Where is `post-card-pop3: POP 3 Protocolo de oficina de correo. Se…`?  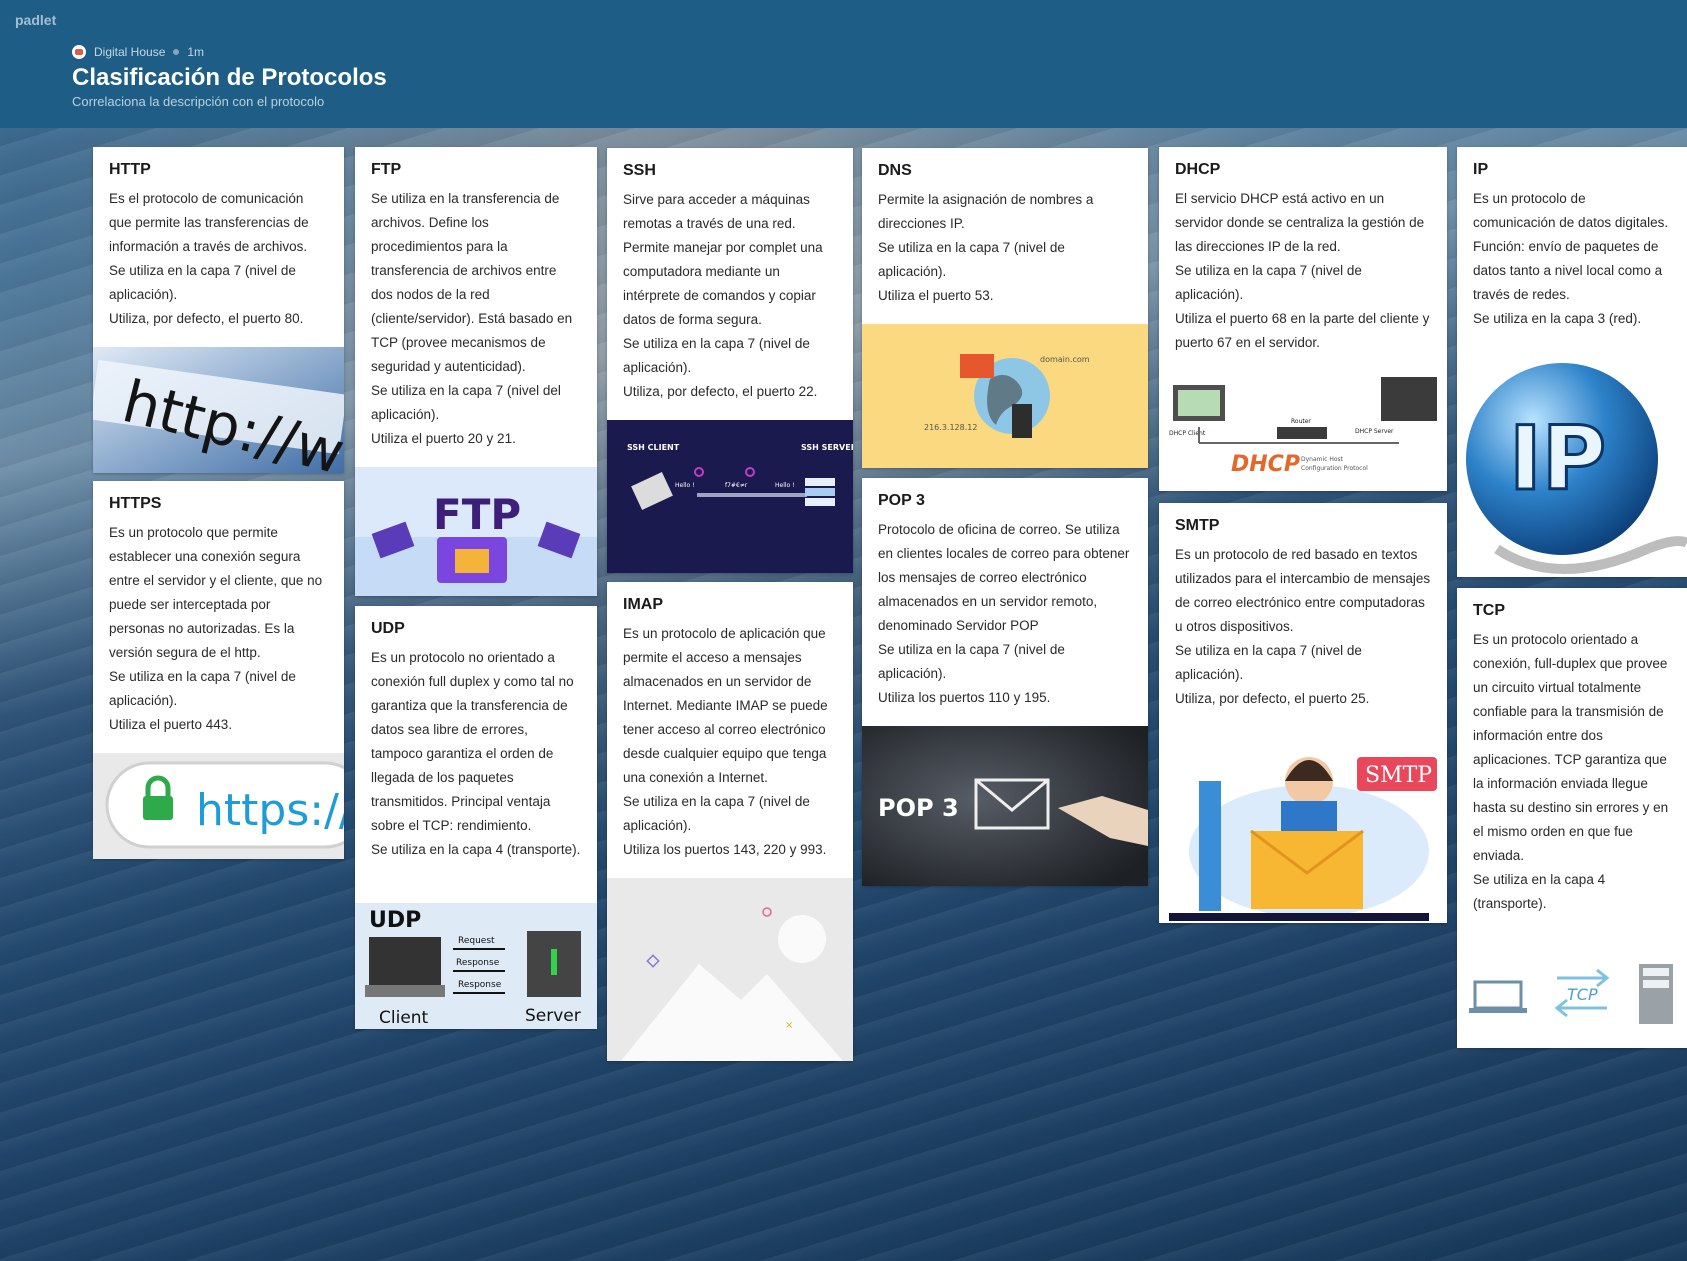 post-card-pop3: POP 3 Protocolo de oficina de correo. Se… is located at coordinates (1005, 682).